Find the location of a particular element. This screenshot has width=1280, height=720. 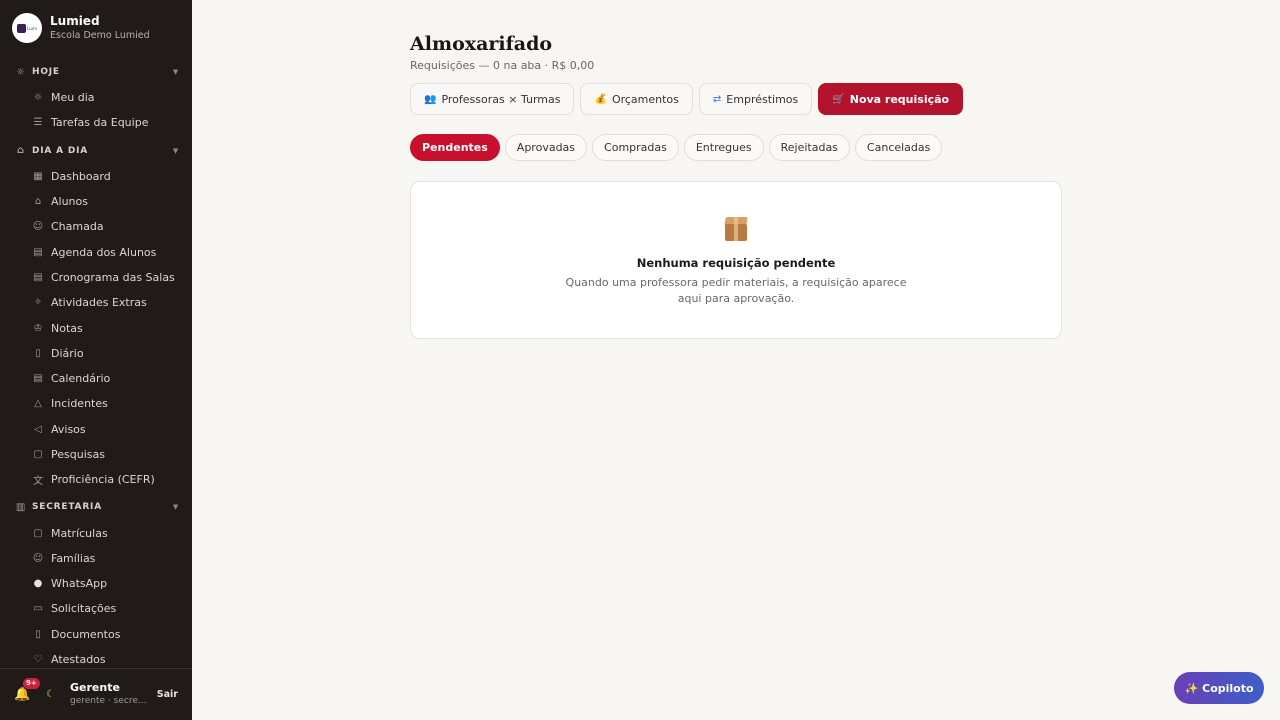

user-bar: 🔔 9+ ☾ Gerente gerente · secre... Sair is located at coordinates (96, 694).